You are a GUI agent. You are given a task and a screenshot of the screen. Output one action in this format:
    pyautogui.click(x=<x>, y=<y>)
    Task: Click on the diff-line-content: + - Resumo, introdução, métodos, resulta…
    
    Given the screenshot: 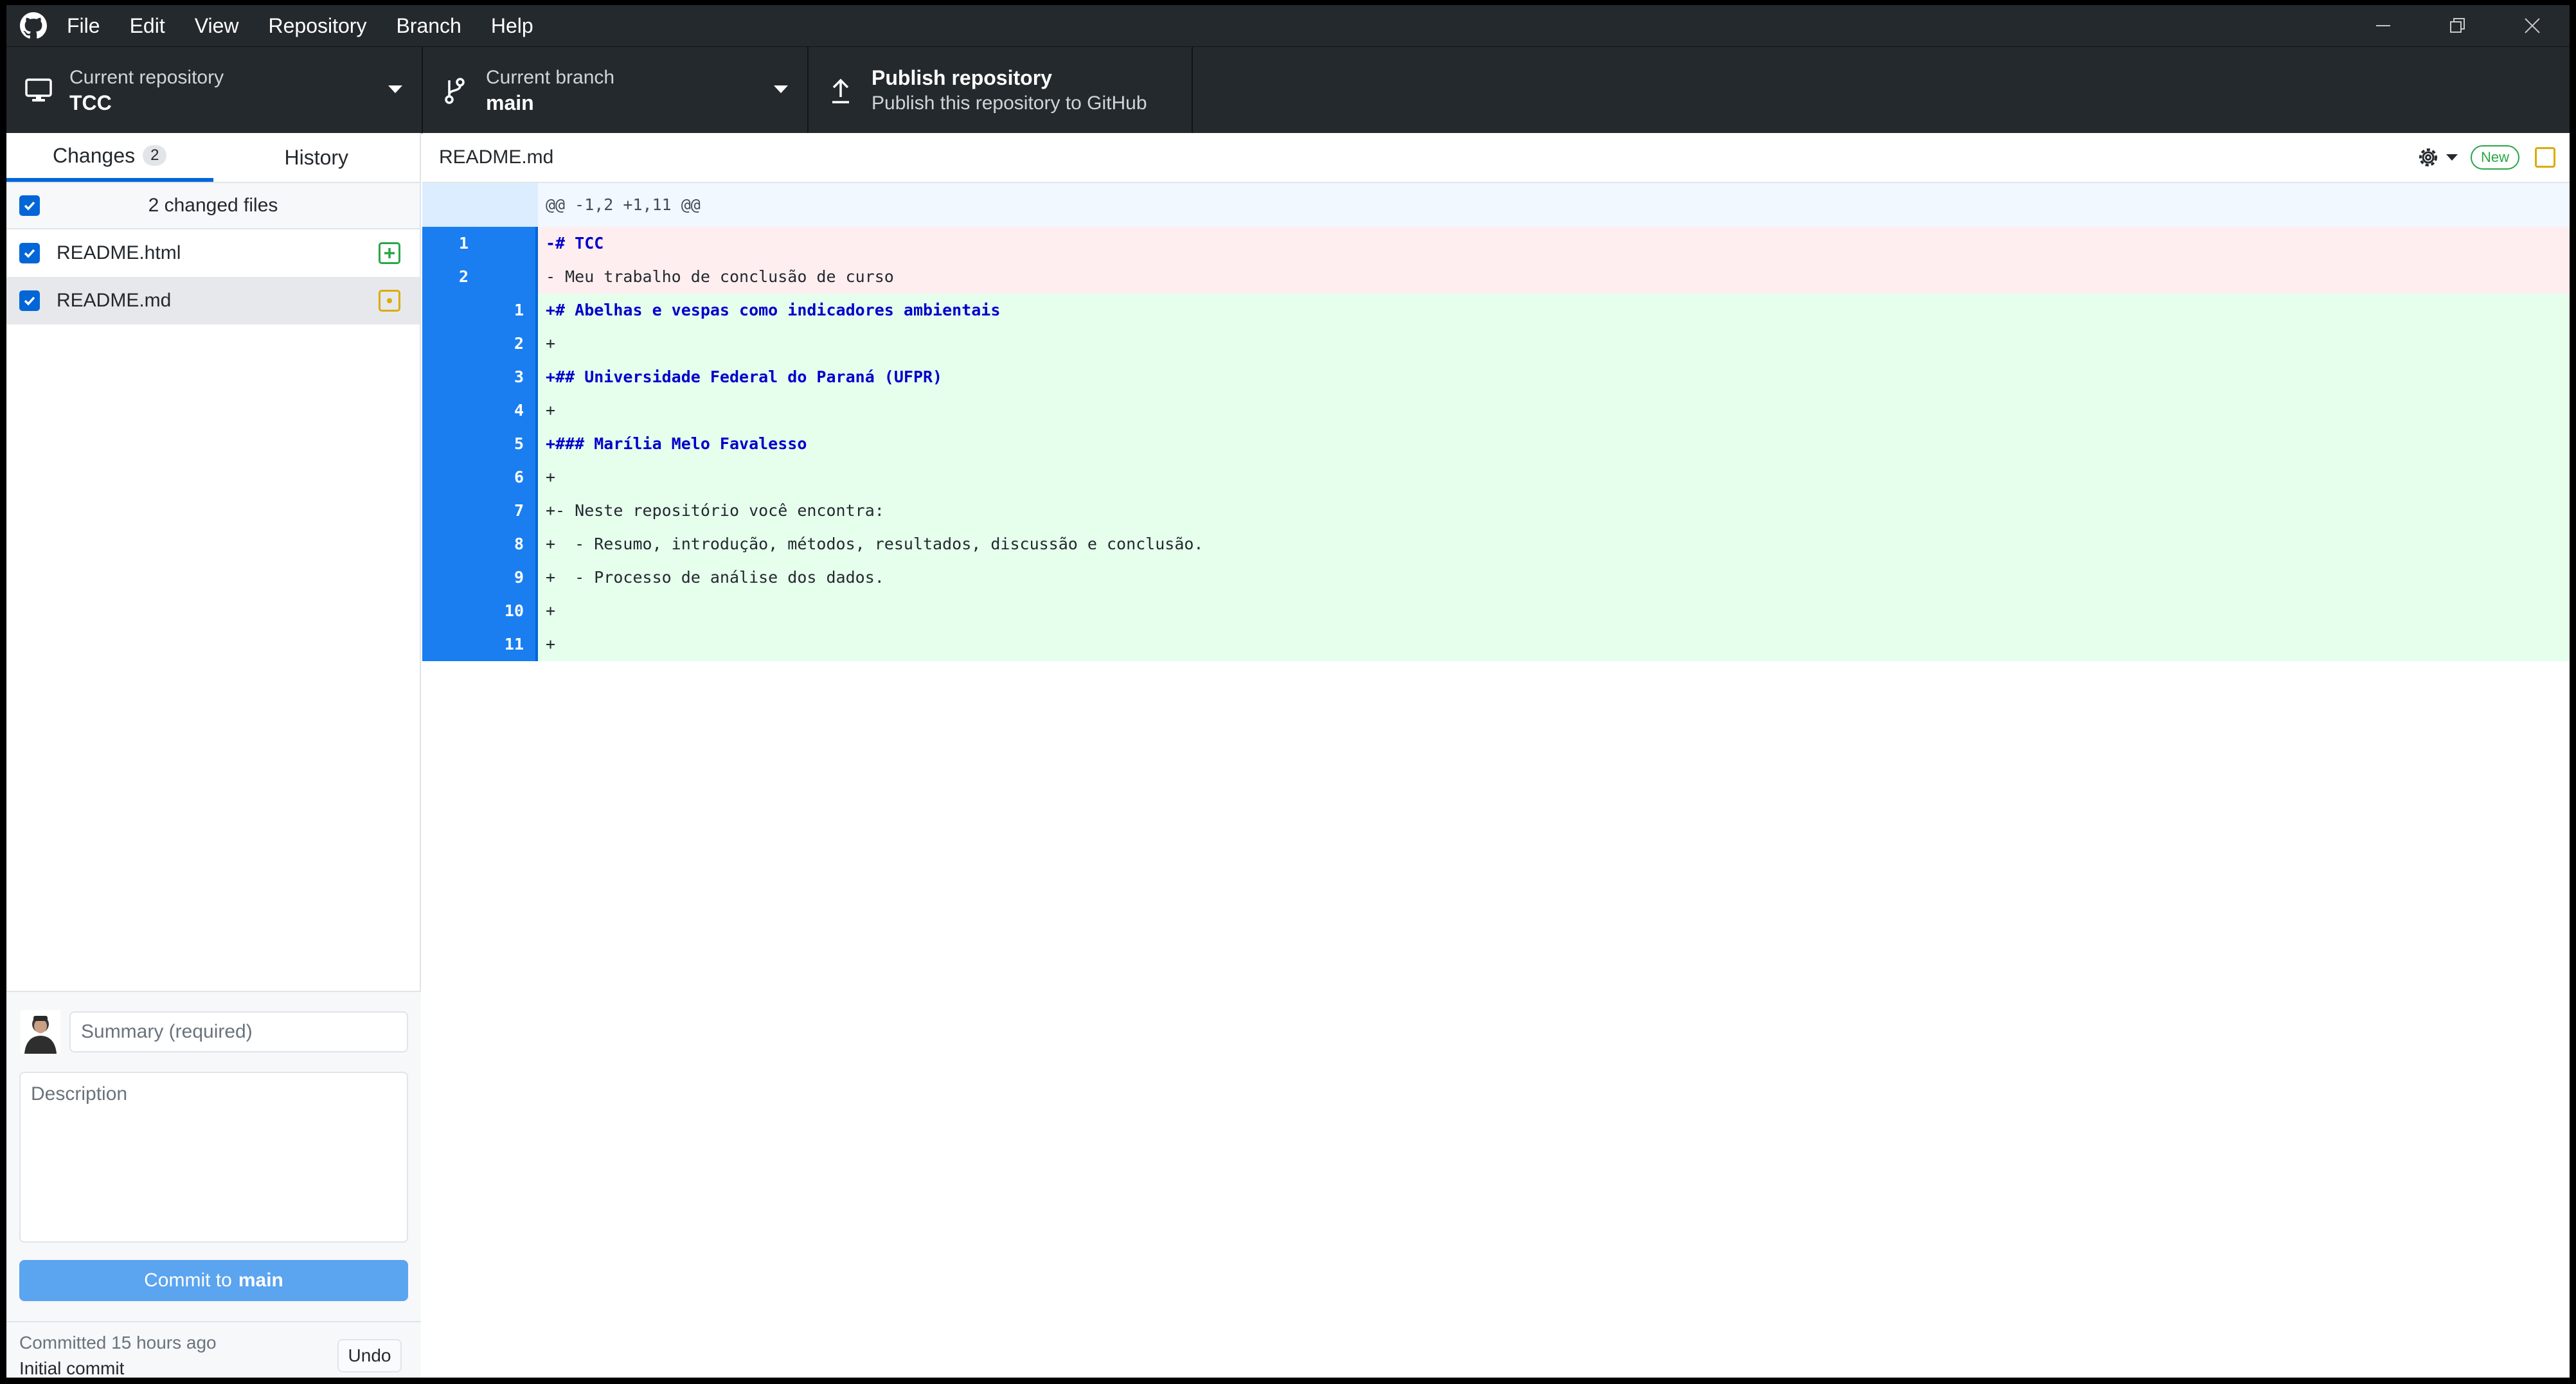 What is the action you would take?
    pyautogui.click(x=875, y=544)
    